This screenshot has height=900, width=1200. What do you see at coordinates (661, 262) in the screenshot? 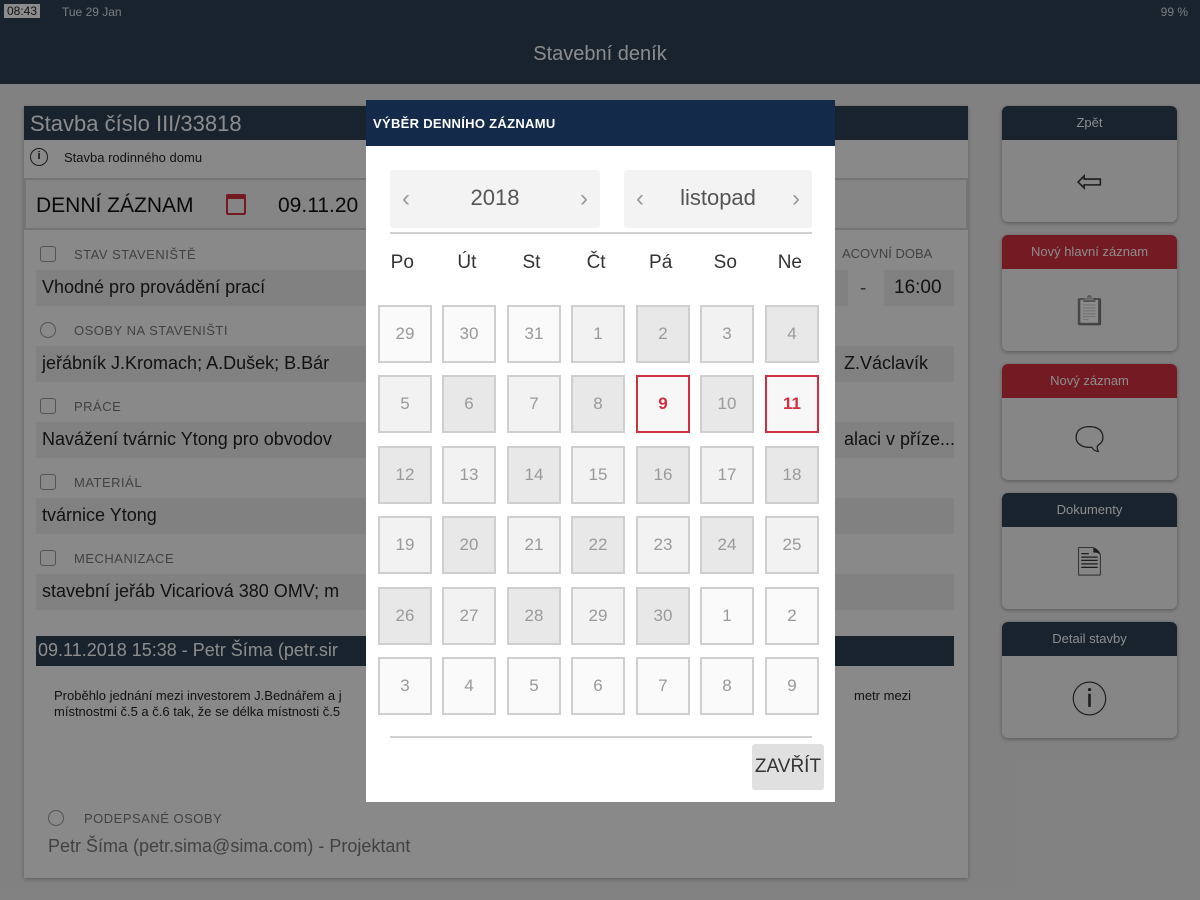
I see `weekday-label: Pá` at bounding box center [661, 262].